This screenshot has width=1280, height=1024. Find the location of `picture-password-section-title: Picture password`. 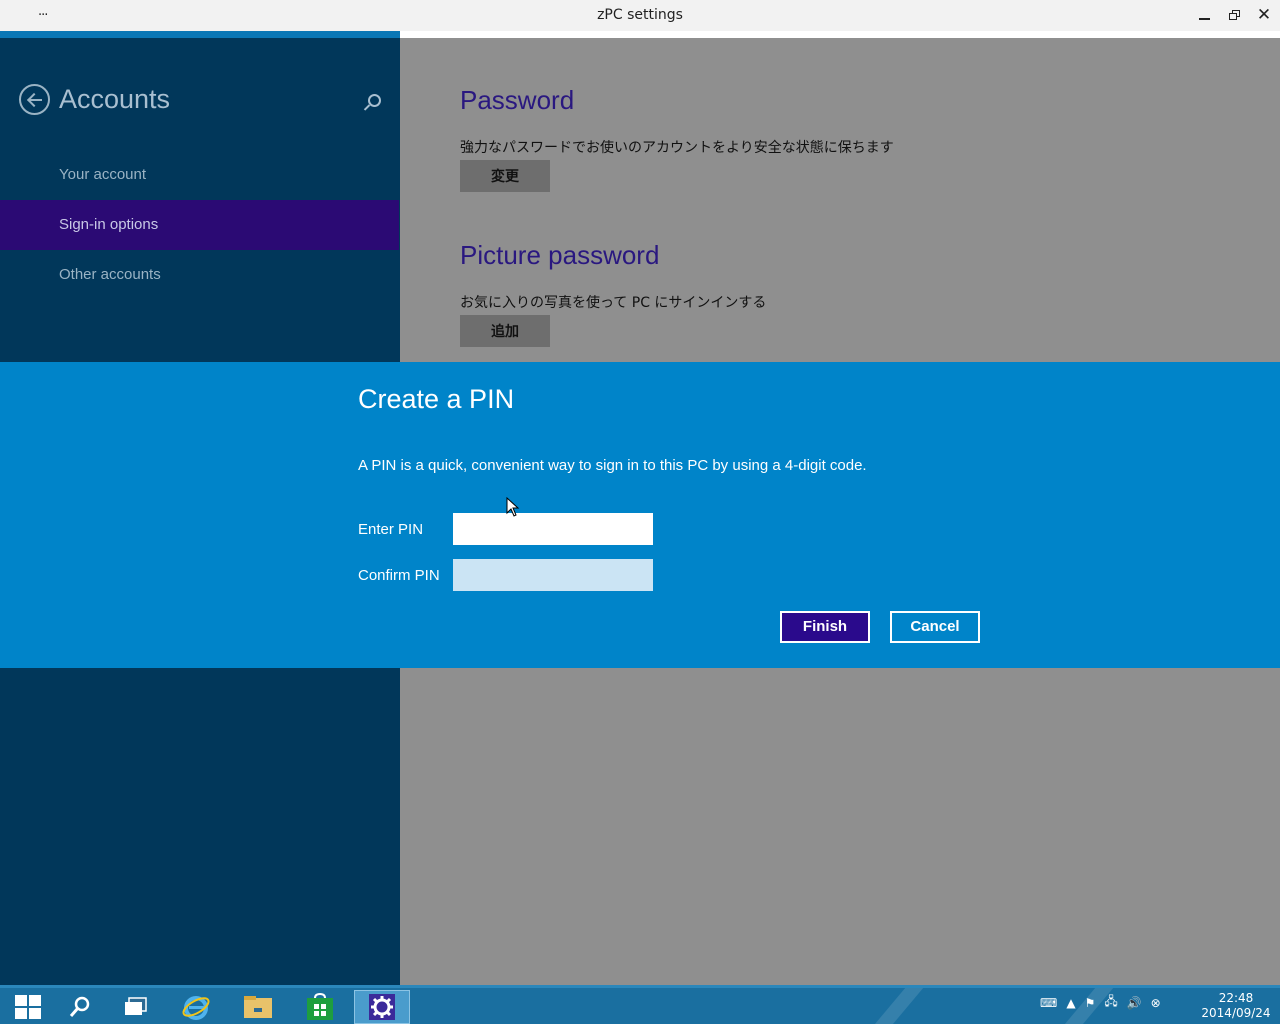

picture-password-section-title: Picture password is located at coordinates (560, 255).